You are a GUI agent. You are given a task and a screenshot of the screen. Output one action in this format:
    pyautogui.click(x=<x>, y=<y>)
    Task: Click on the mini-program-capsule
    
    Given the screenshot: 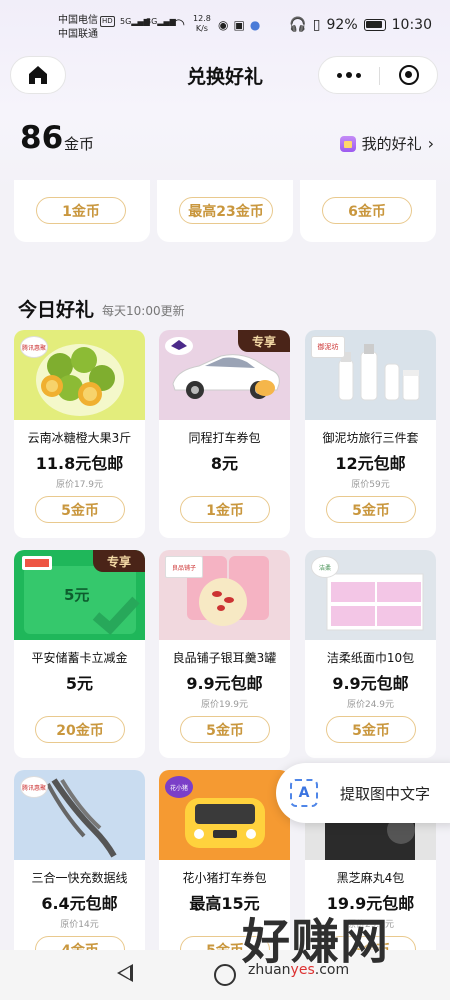 What is the action you would take?
    pyautogui.click(x=378, y=75)
    